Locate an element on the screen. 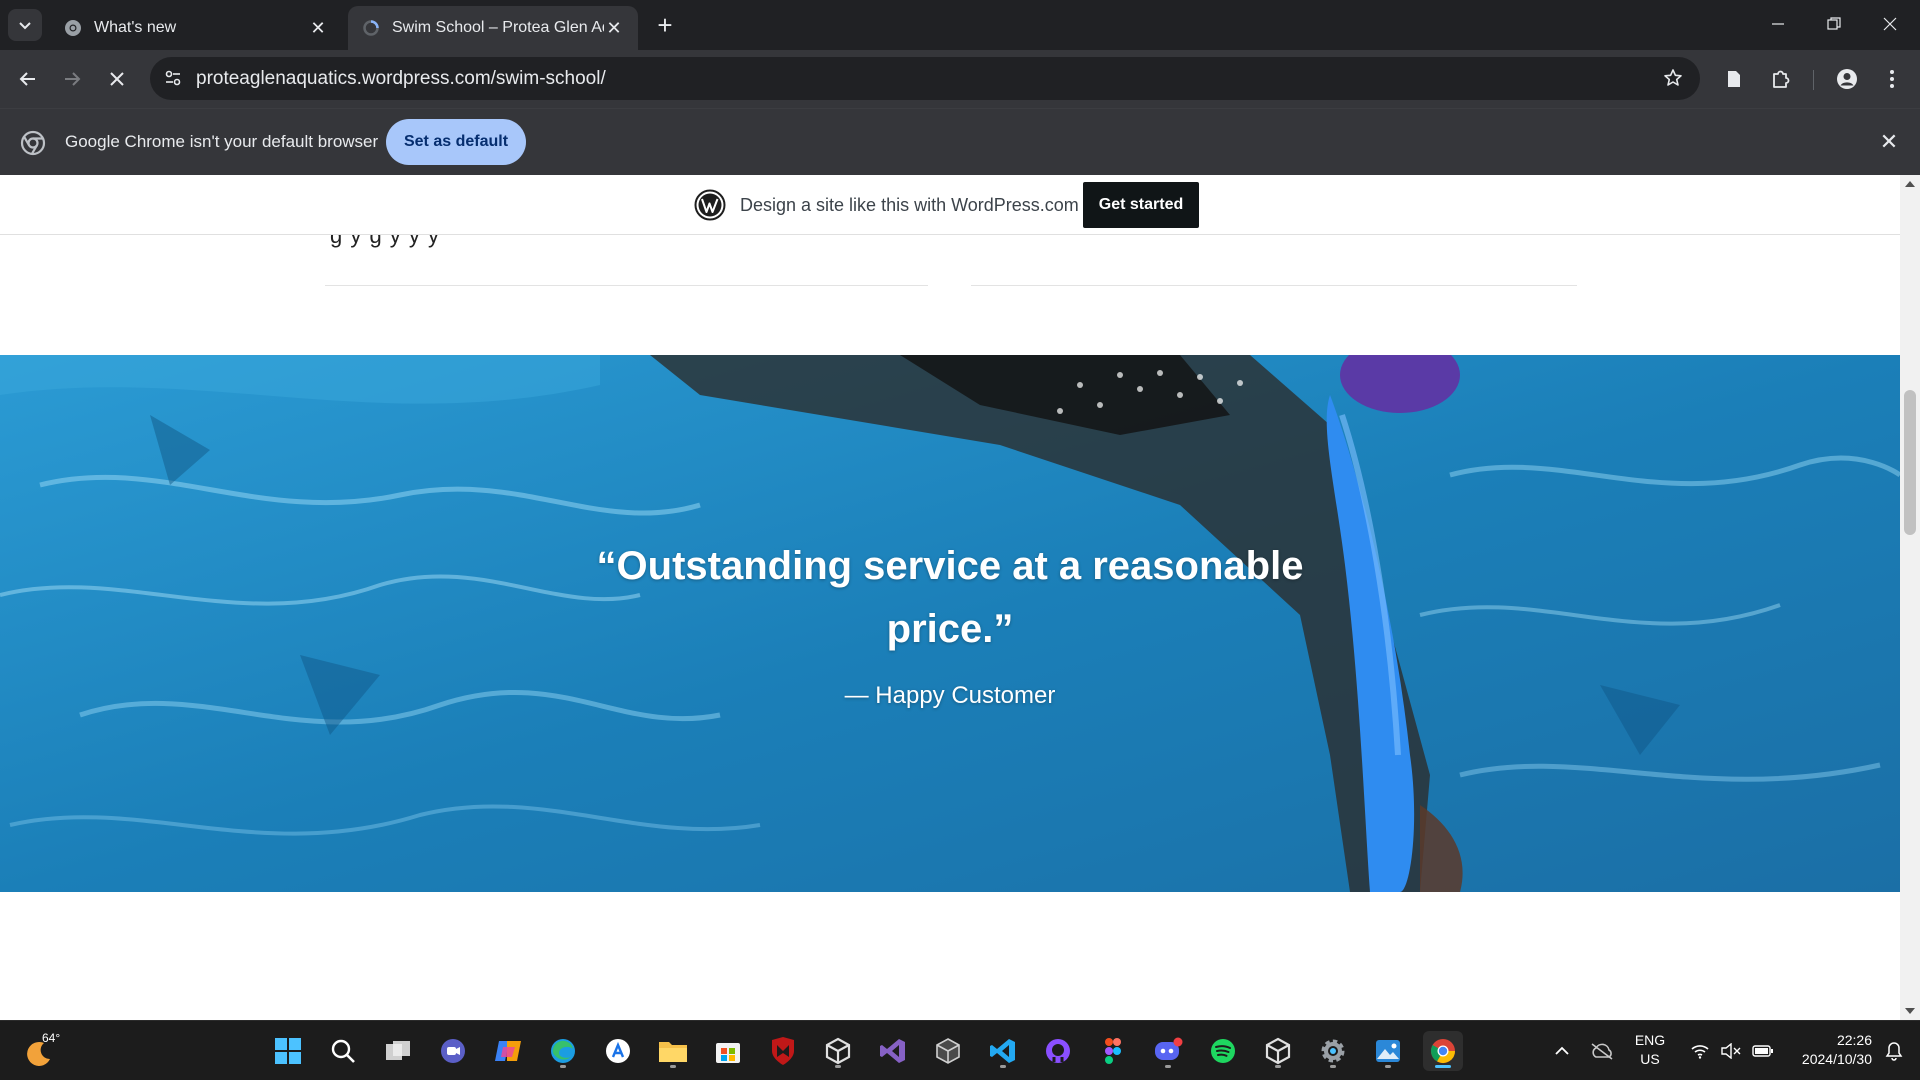 The height and width of the screenshot is (1080, 1920). windows-logo-icon is located at coordinates (288, 1051).